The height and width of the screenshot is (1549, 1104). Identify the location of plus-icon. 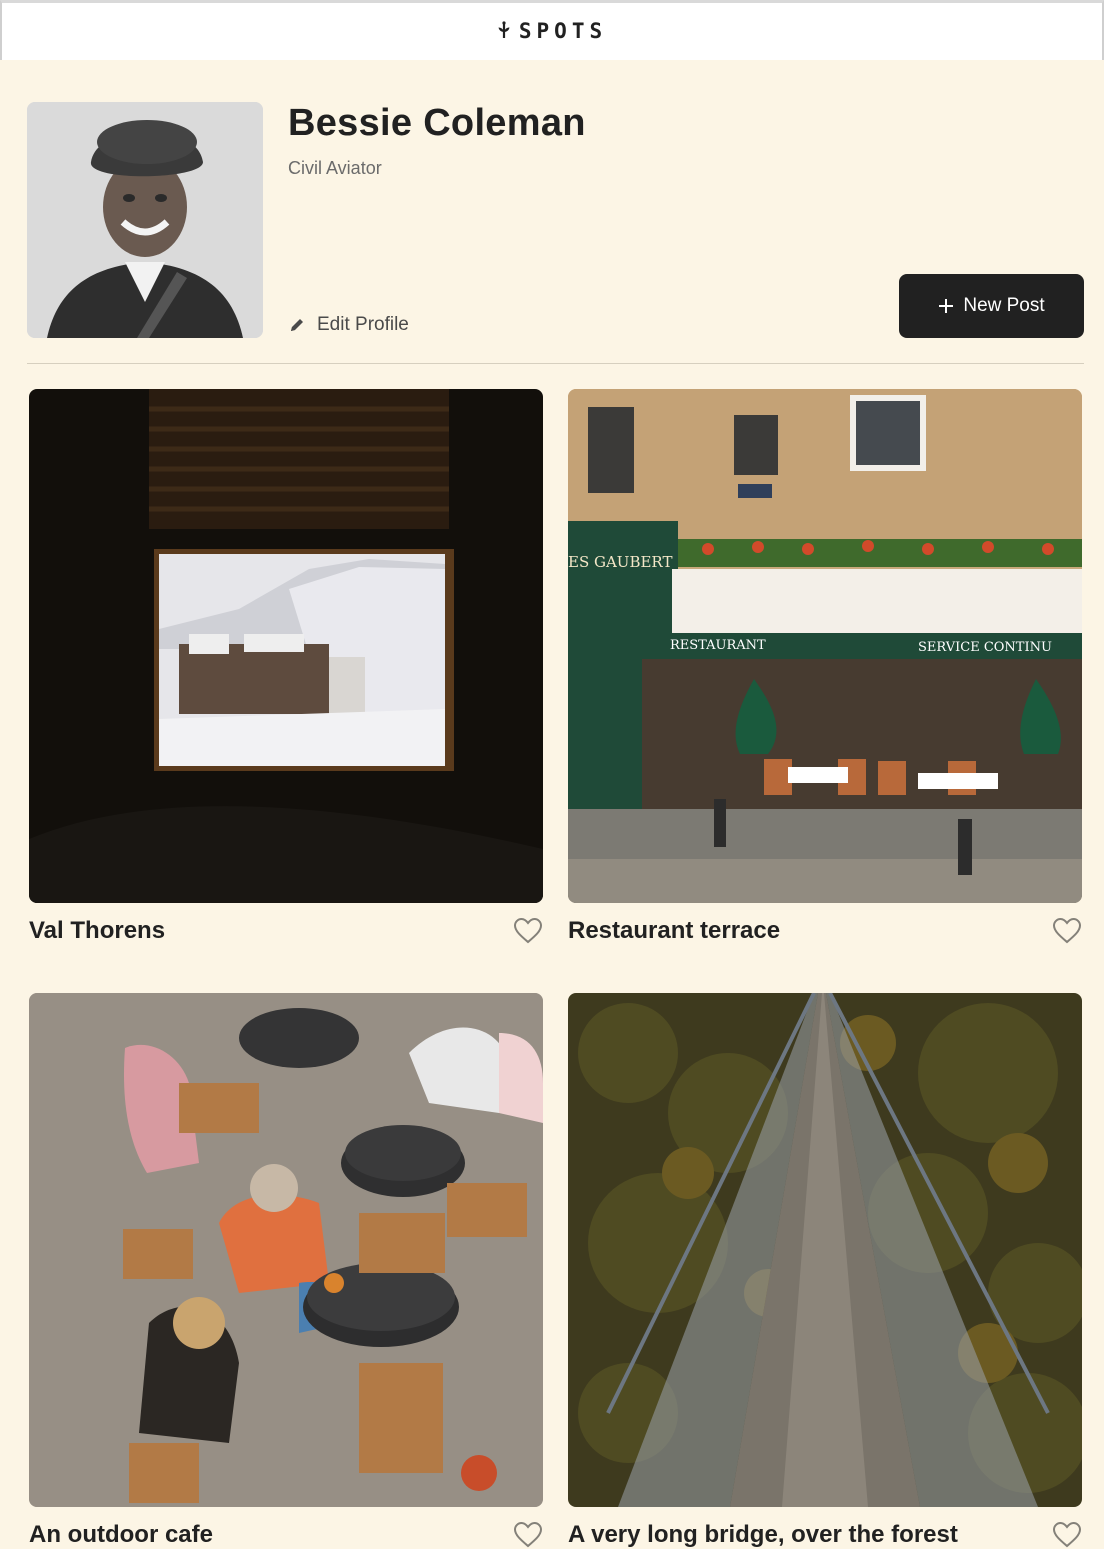
(946, 306).